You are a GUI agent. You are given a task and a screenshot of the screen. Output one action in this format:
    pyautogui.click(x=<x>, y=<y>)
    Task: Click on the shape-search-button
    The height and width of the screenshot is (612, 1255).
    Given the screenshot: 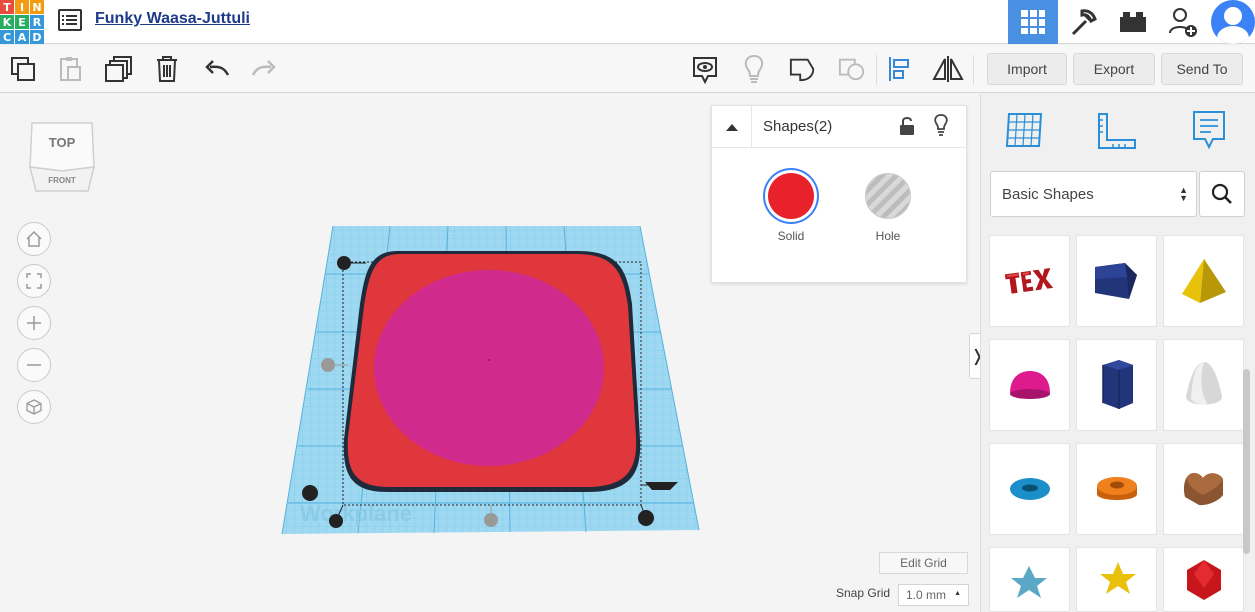 What is the action you would take?
    pyautogui.click(x=1222, y=194)
    